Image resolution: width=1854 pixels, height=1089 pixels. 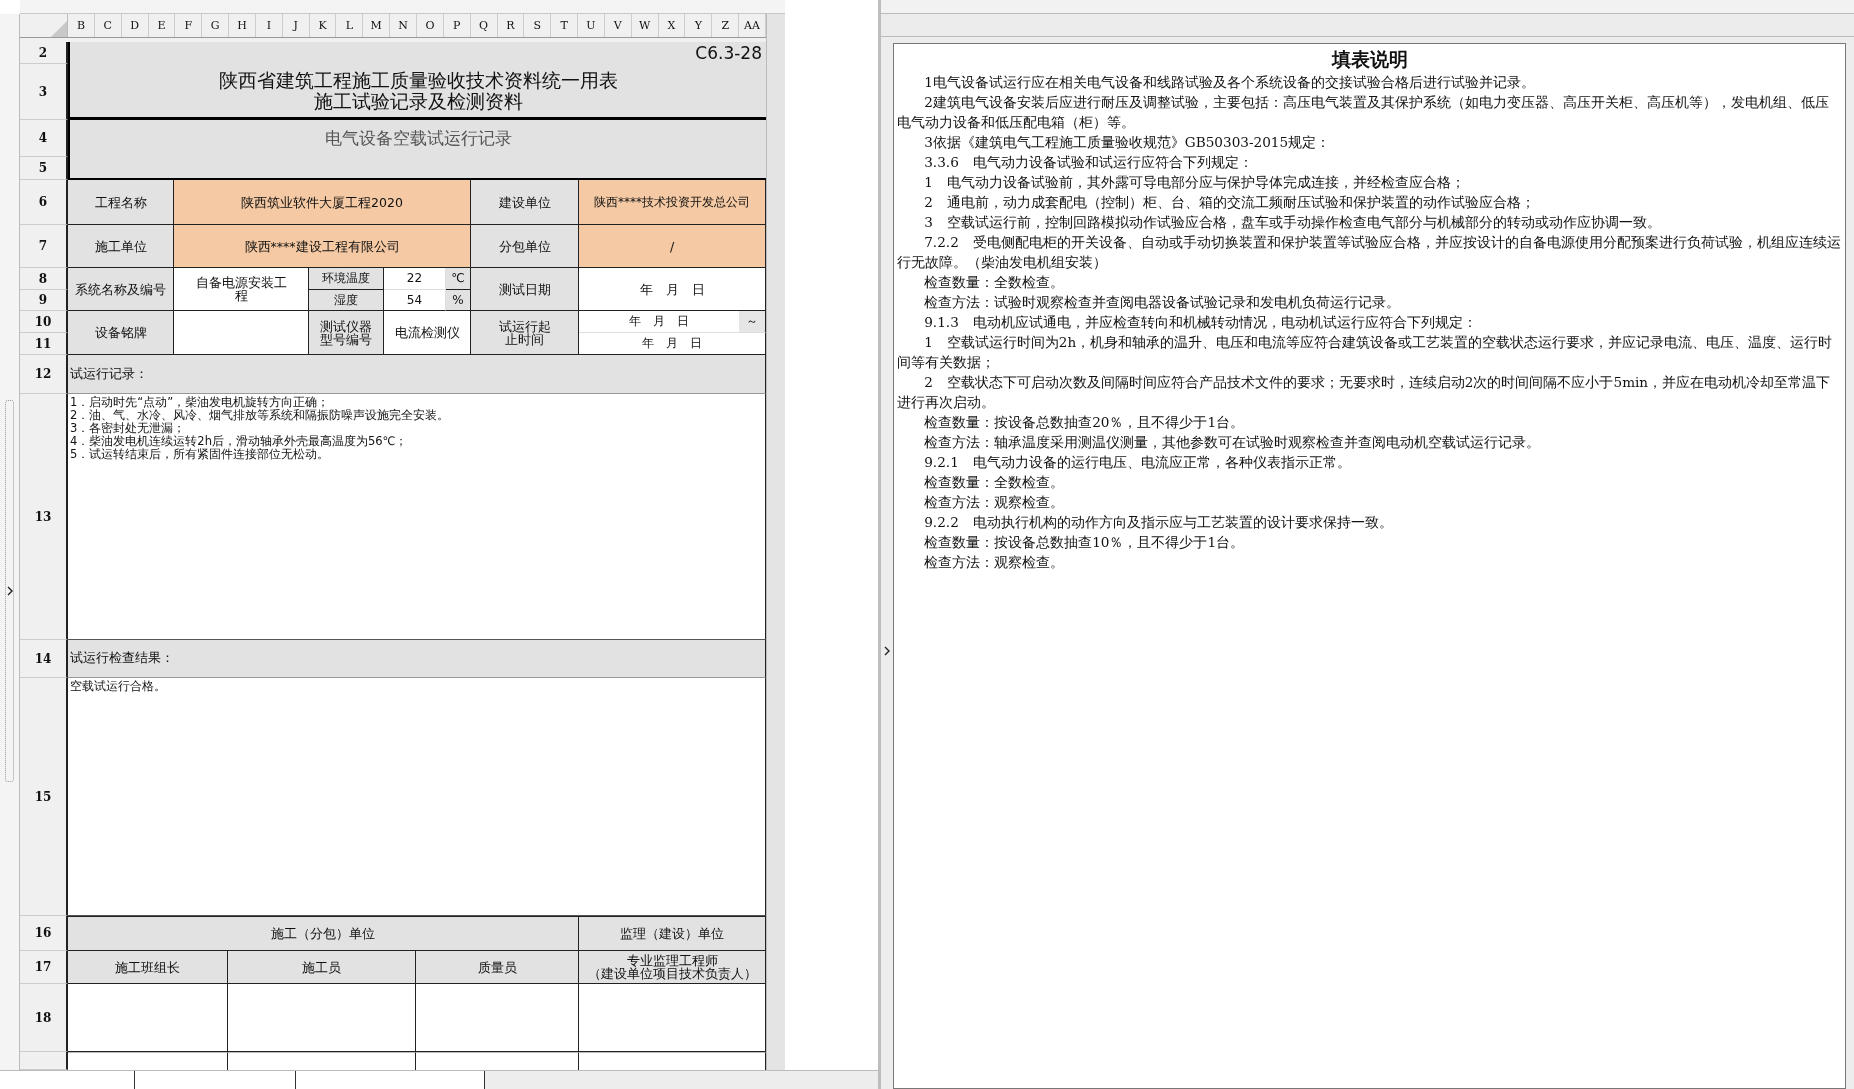 What do you see at coordinates (241, 333) in the screenshot?
I see `nameplate-field` at bounding box center [241, 333].